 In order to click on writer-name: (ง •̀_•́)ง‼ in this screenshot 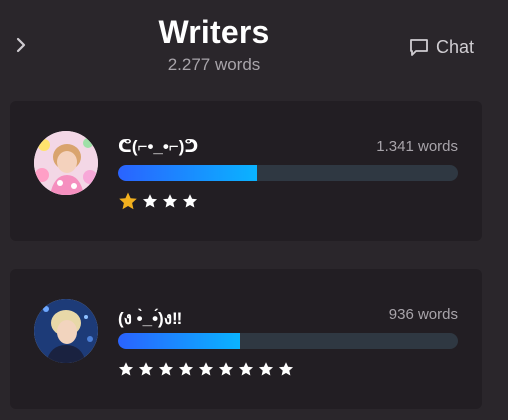, I will do `click(150, 318)`.